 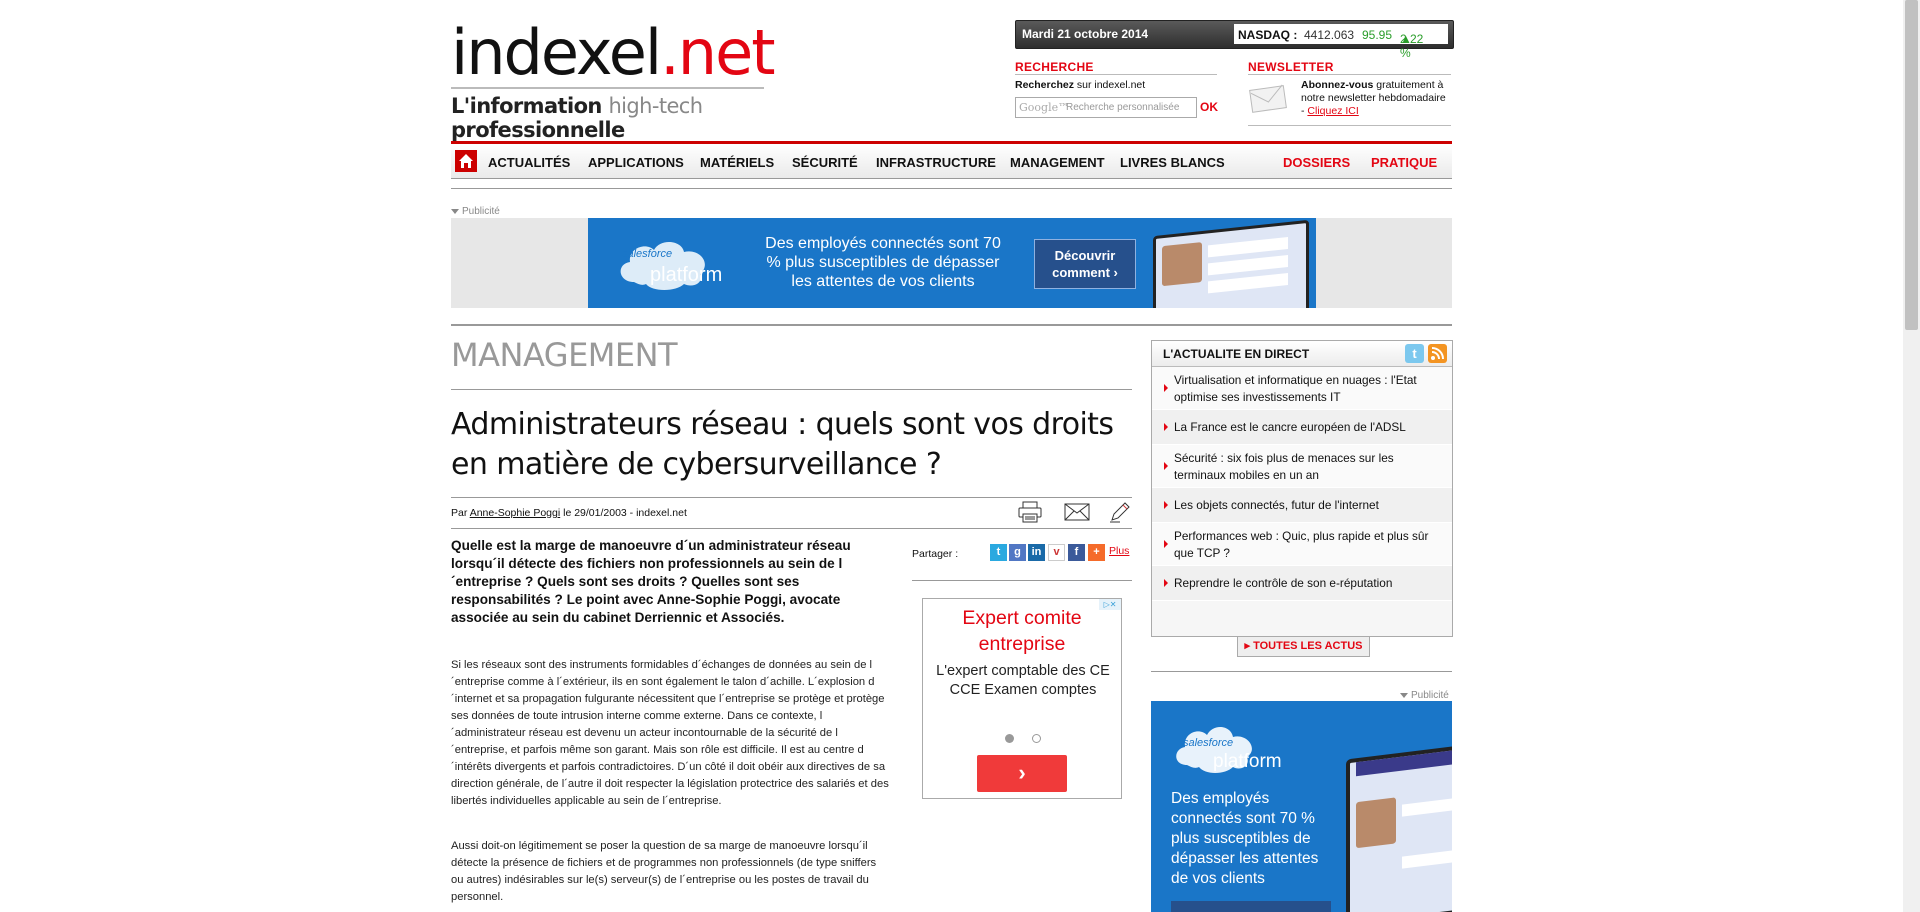 I want to click on live-news-header: L'ACTUALITE EN DIRECT t, so click(x=1302, y=354).